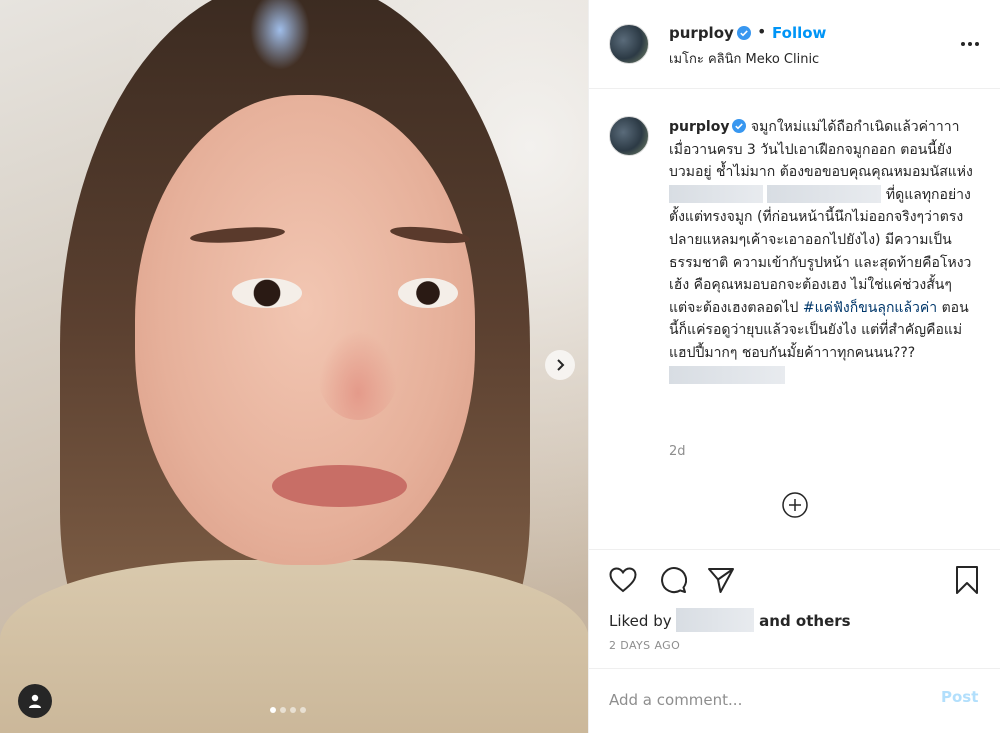  Describe the element at coordinates (267, 293) in the screenshot. I see `photo-eye-left` at that location.